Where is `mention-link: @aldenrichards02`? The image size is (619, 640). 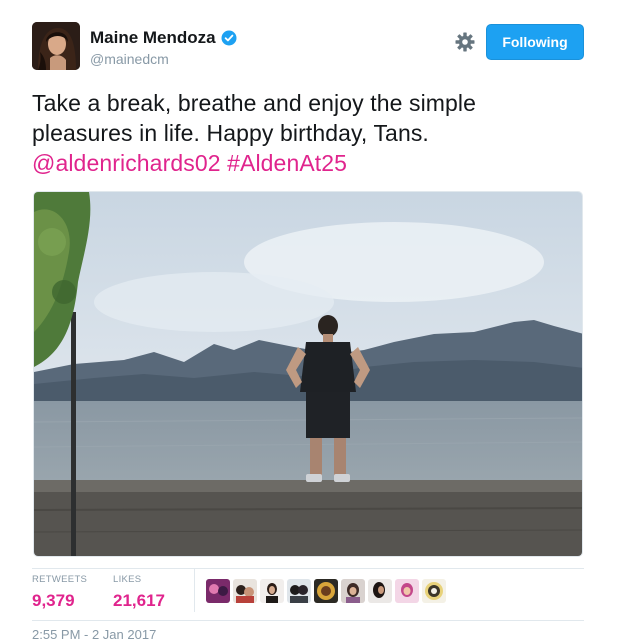 mention-link: @aldenrichards02 is located at coordinates (126, 163).